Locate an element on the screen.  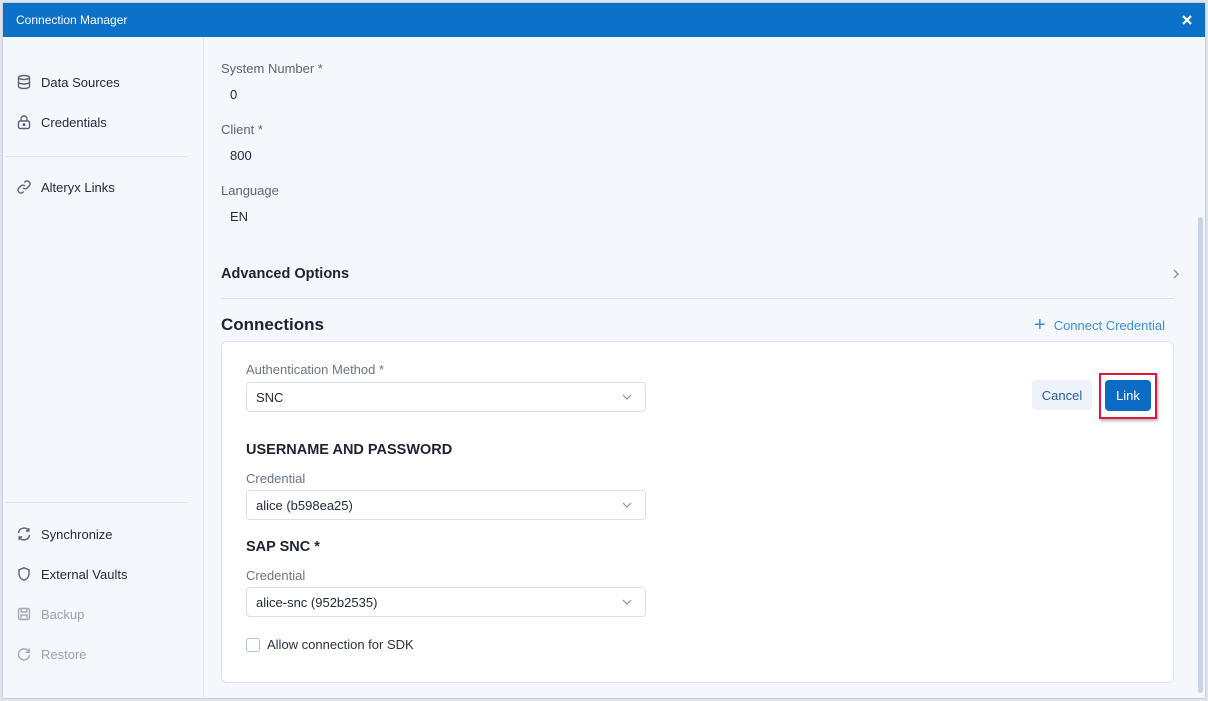
sidebar-item-label: Synchronize is located at coordinates (77, 534).